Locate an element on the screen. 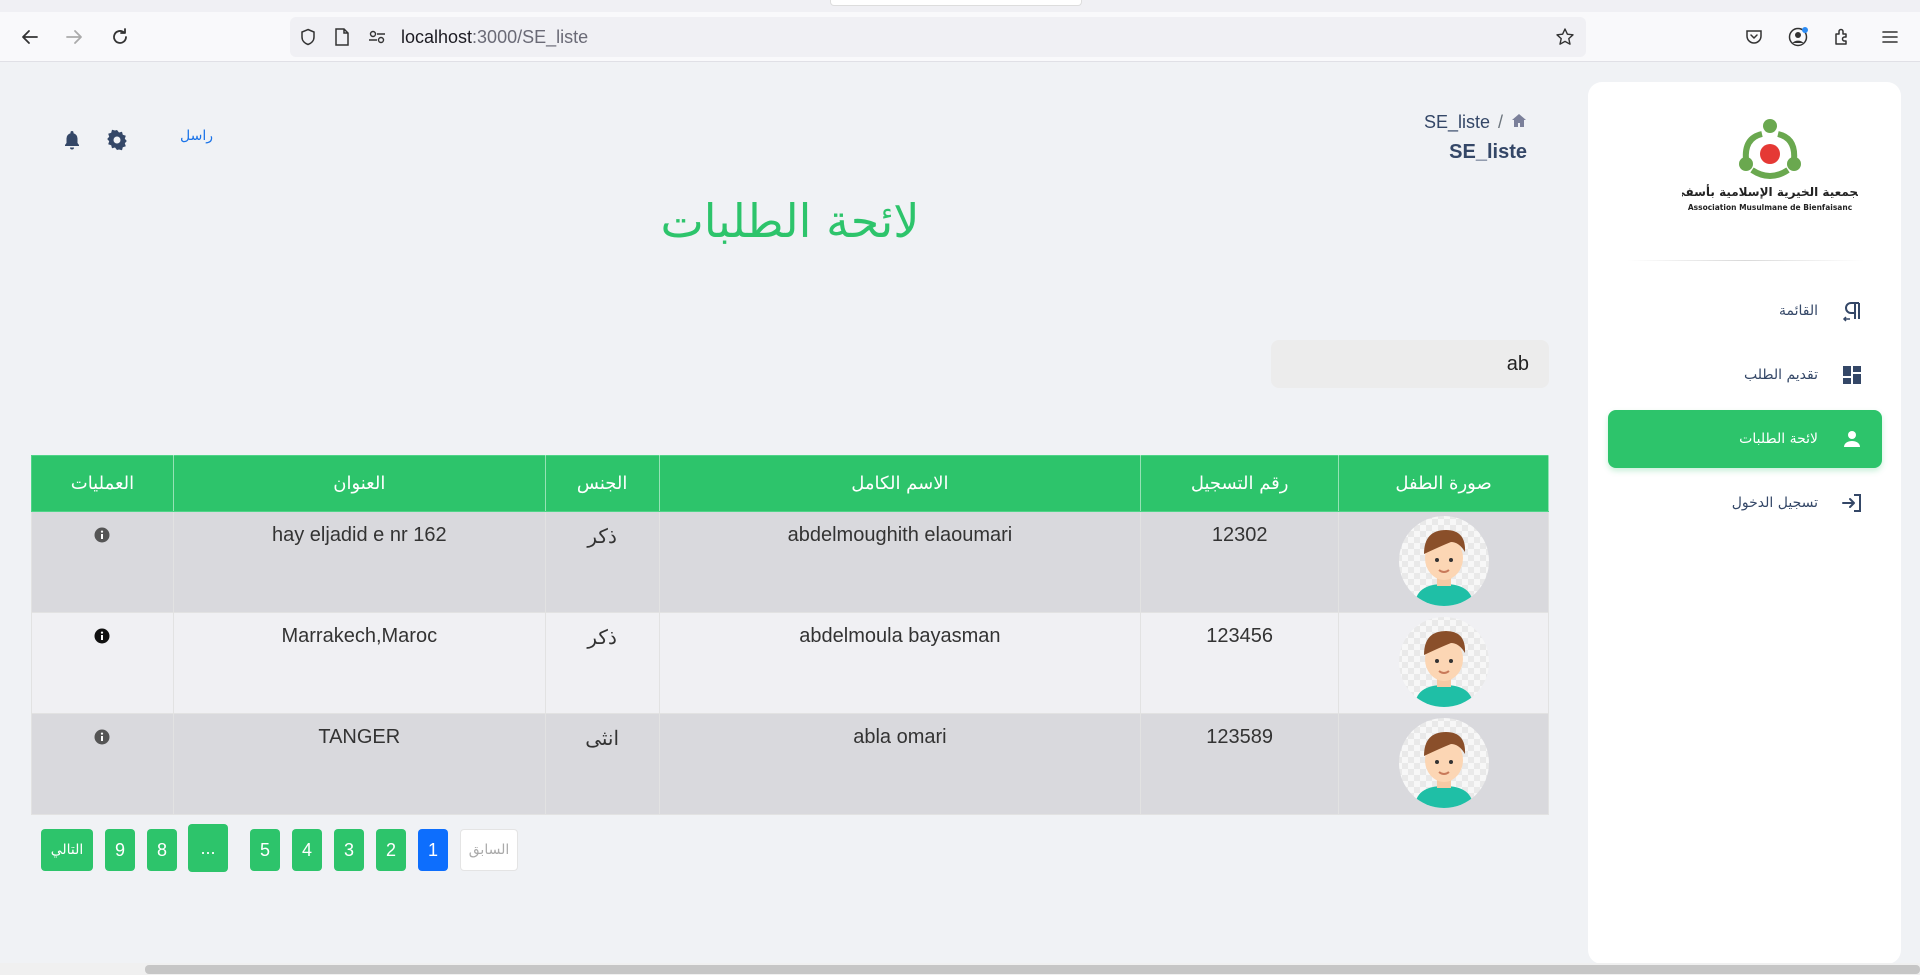 The image size is (1920, 975). pocket-icon is located at coordinates (1754, 37).